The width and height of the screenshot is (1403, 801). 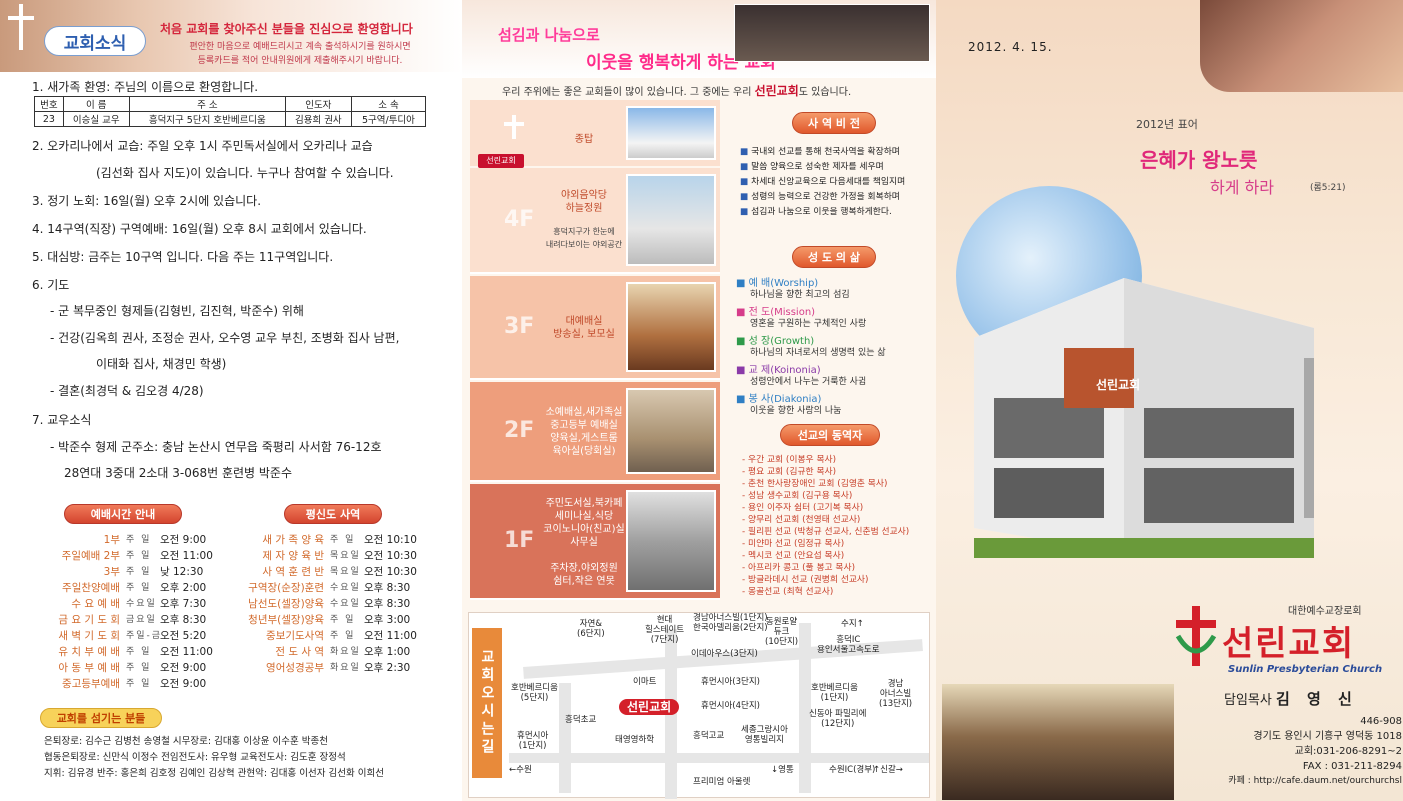 I want to click on schedule-name: 구역장(순장)훈련, so click(x=286, y=588).